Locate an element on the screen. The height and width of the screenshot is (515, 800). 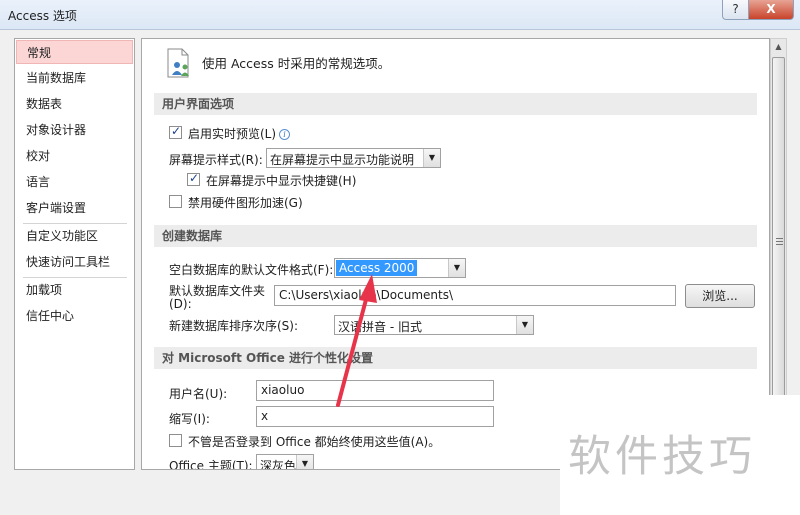
live-preview-label: 启用实时预览(L) is located at coordinates (232, 134).